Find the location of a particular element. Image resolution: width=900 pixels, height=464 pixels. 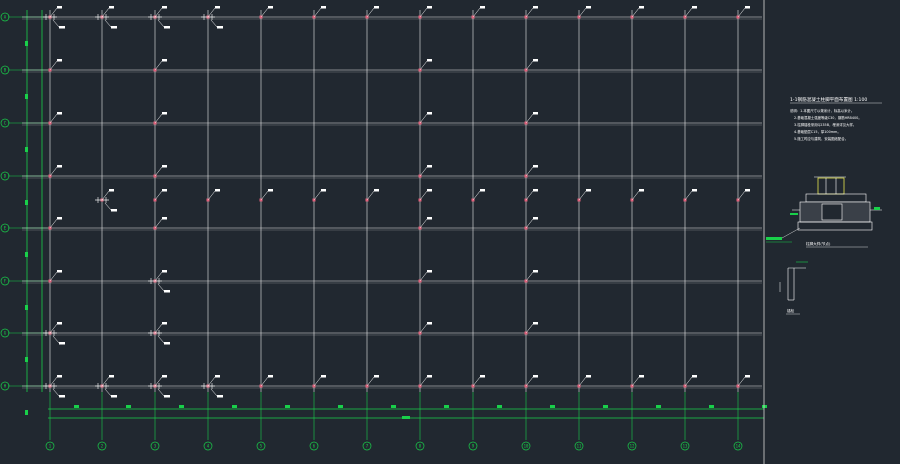

axis-bubble-label-col-14: 14 is located at coordinates (738, 446).